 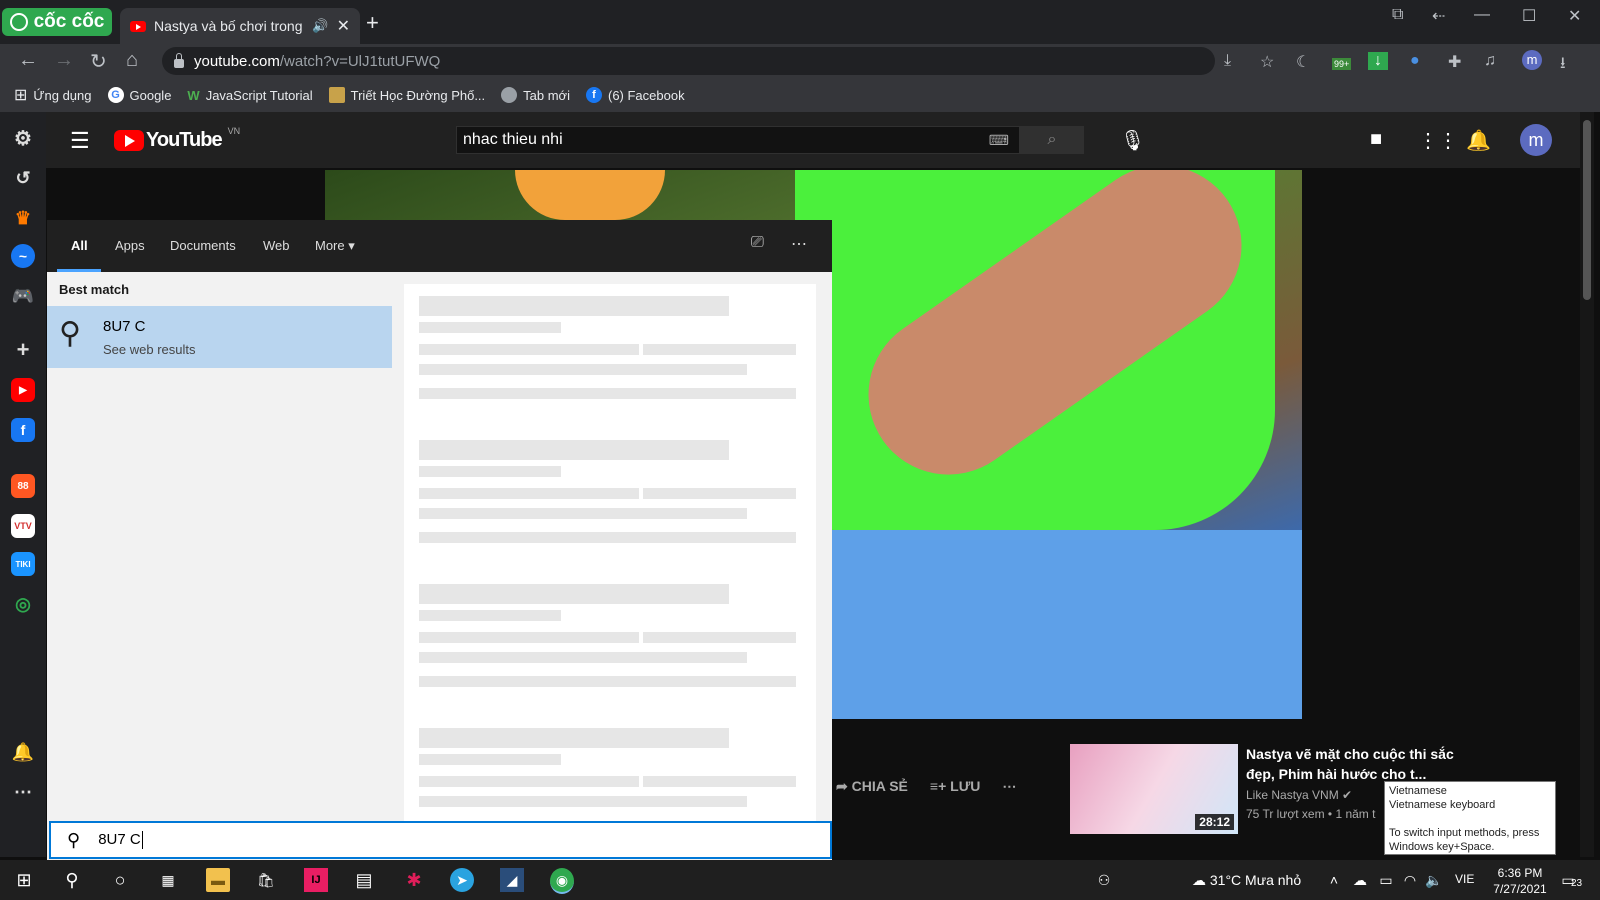 I want to click on youtube-logo: YouTube VN, so click(x=177, y=139).